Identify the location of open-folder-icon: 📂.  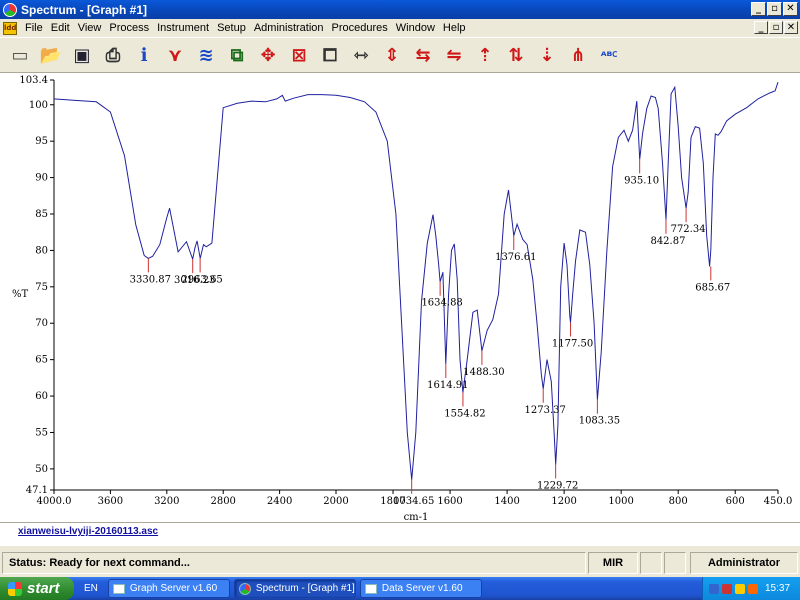
(51, 55).